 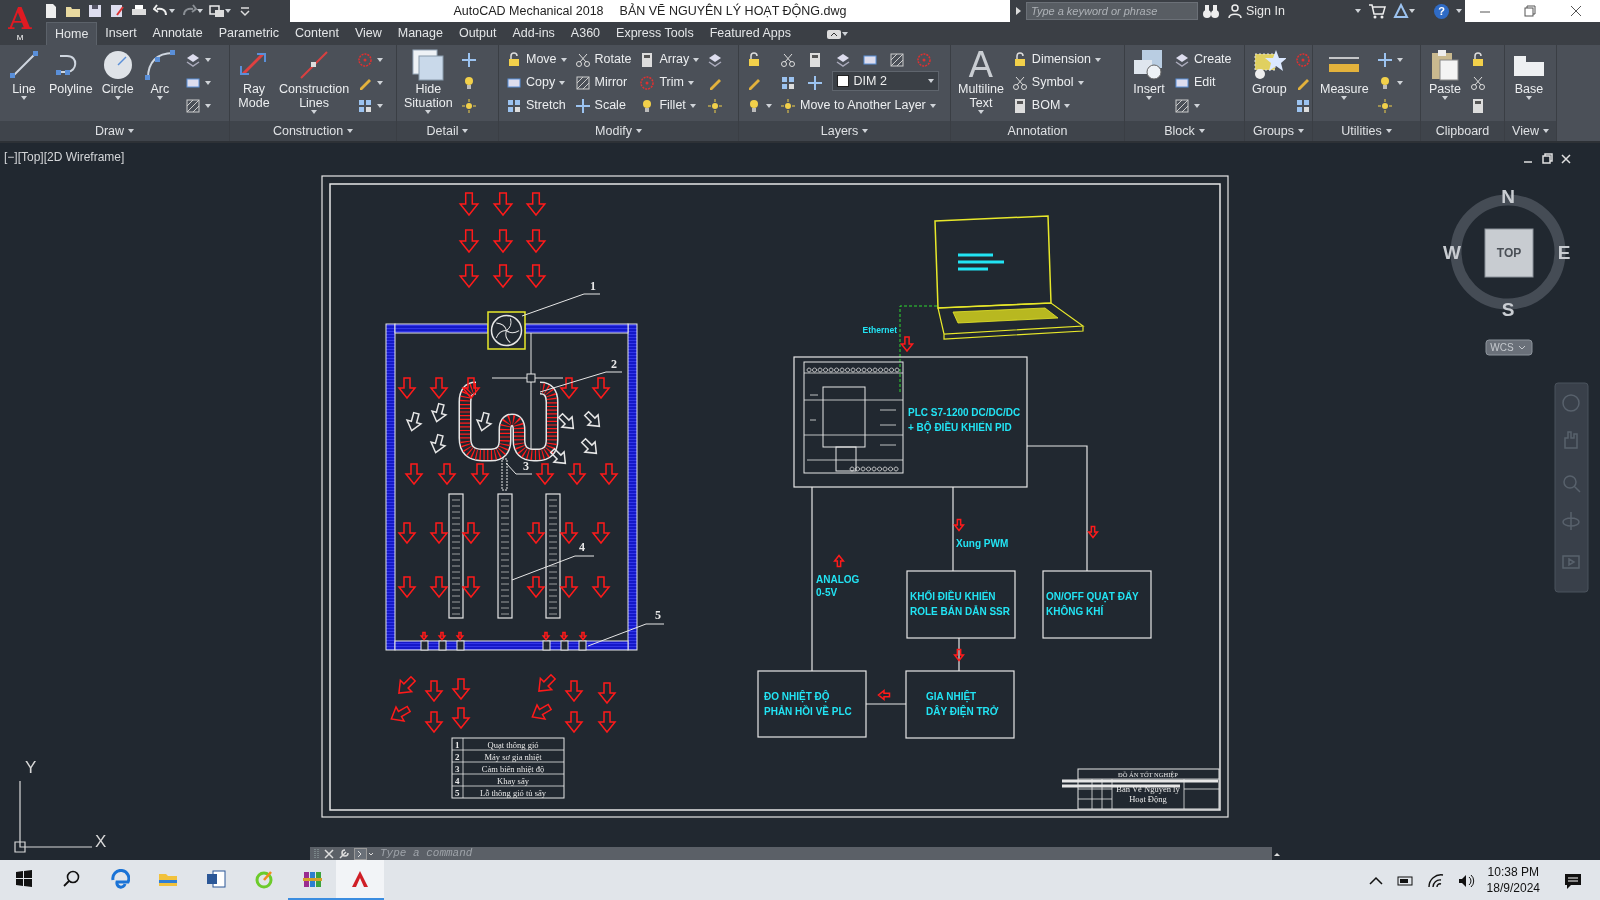 I want to click on ribbon-button: Scale, so click(x=603, y=105).